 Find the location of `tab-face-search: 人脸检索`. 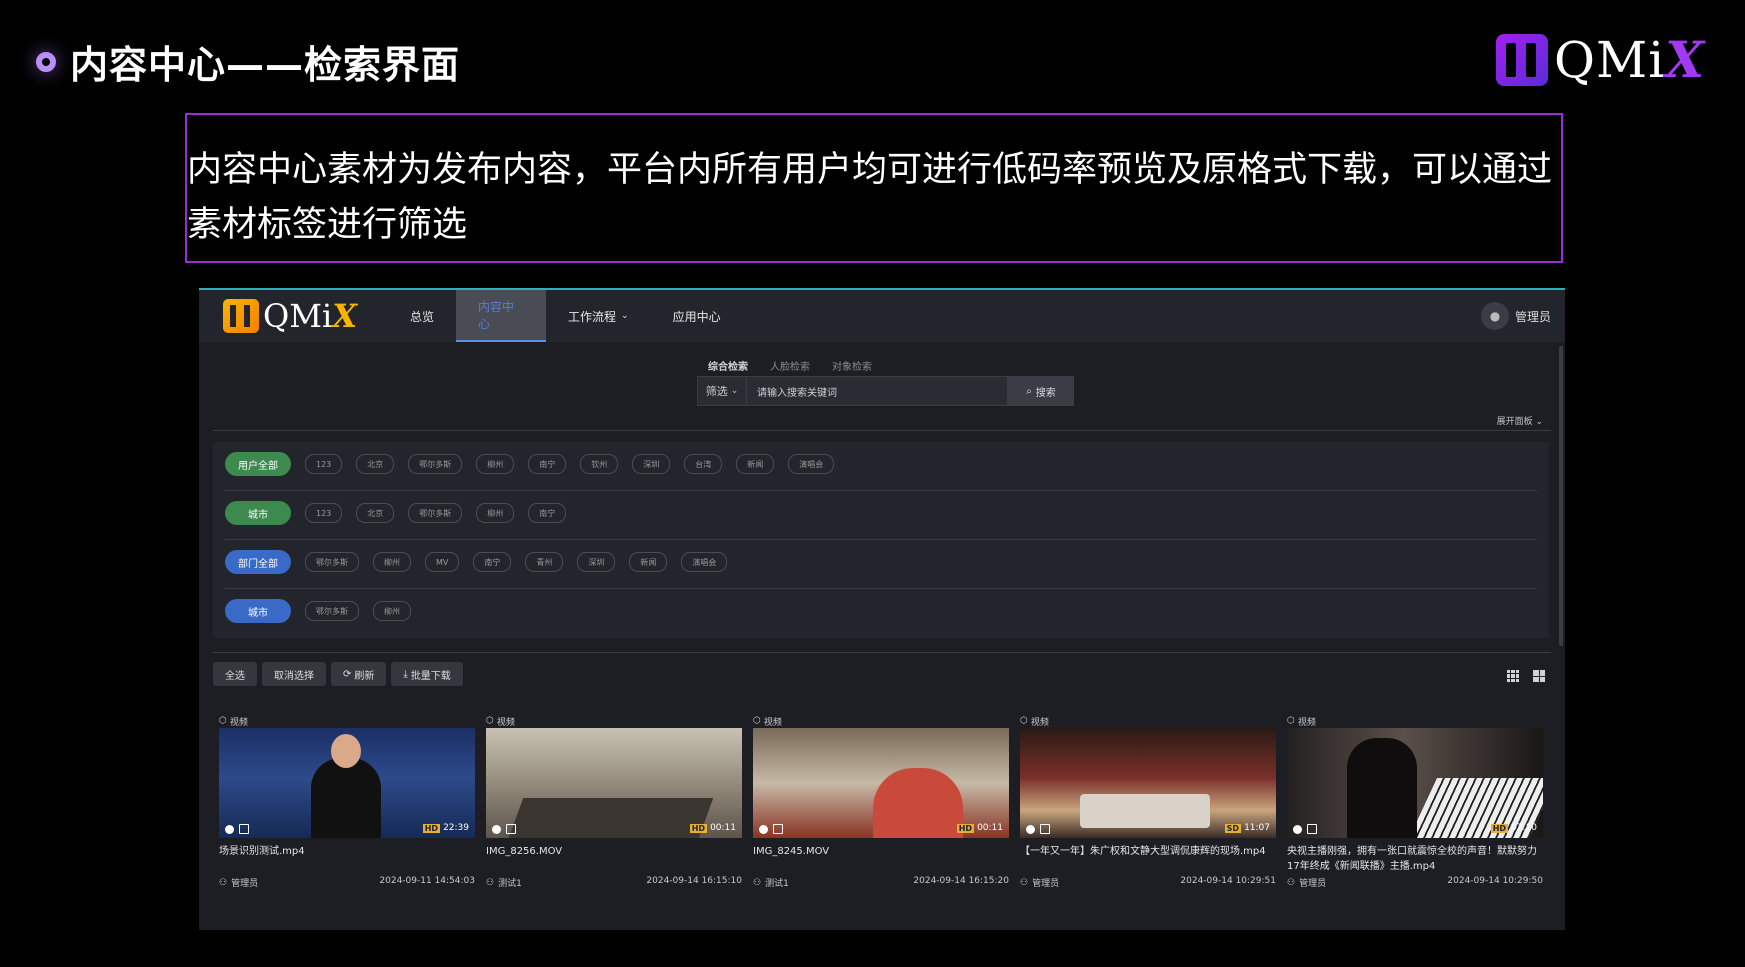

tab-face-search: 人脸检索 is located at coordinates (790, 365).